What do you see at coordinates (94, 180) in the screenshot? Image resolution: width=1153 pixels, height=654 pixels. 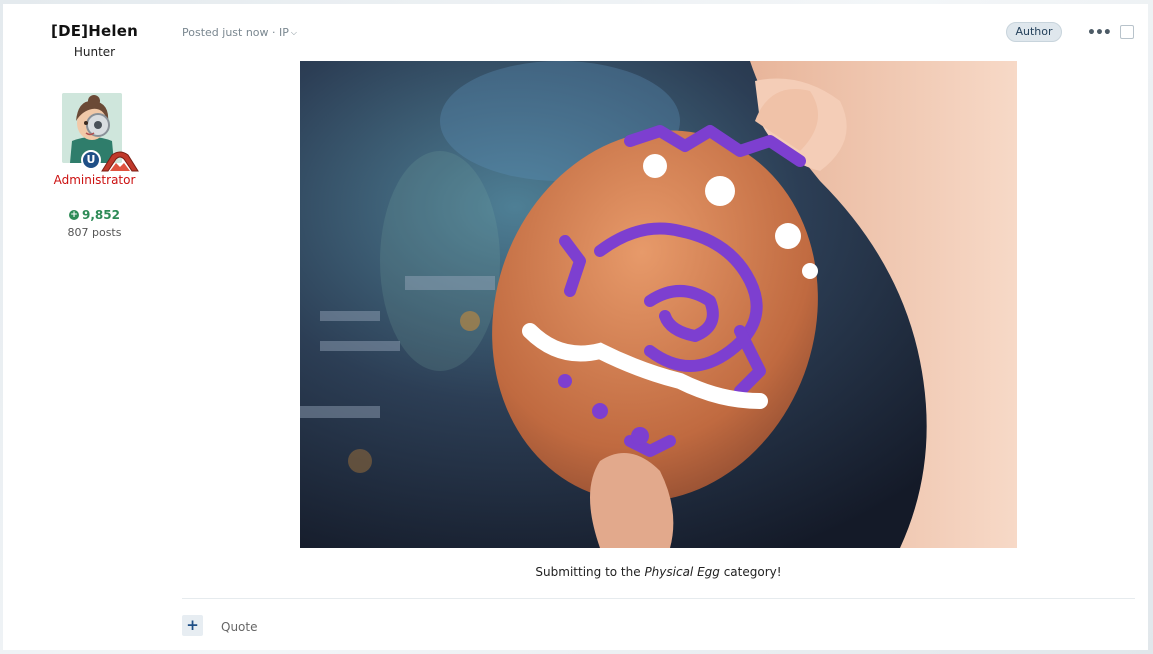 I see `author-group: Administrator` at bounding box center [94, 180].